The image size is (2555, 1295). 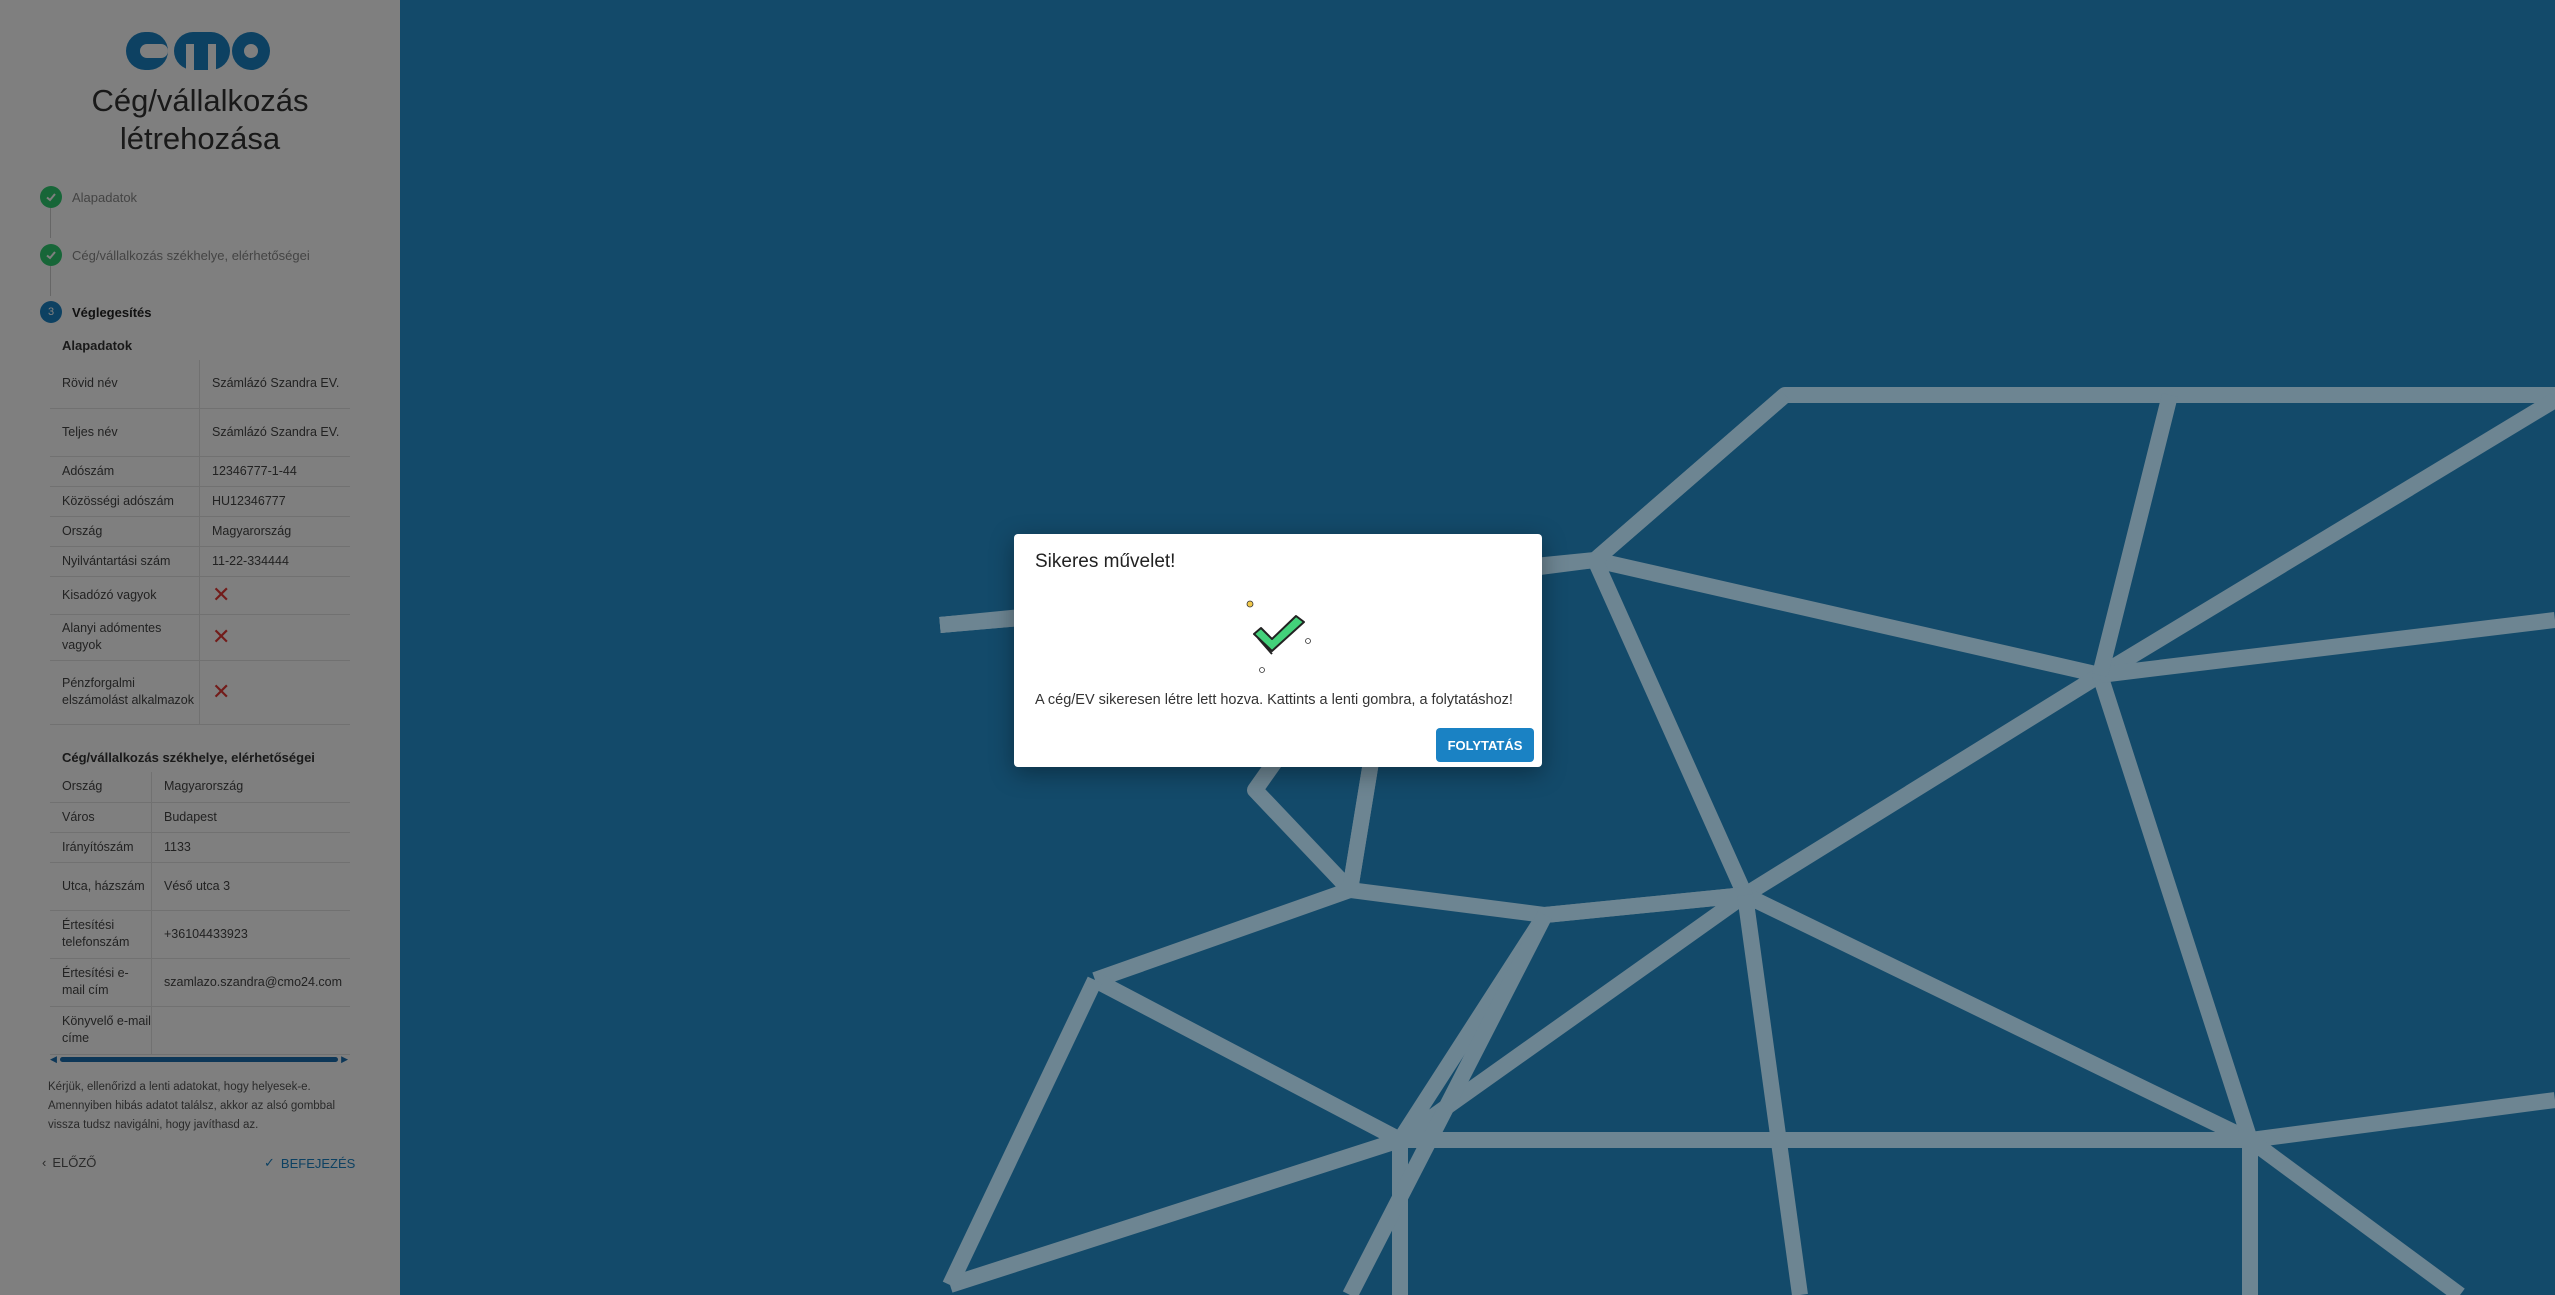 What do you see at coordinates (1485, 745) in the screenshot?
I see `continue-button: FOLYTATÁS` at bounding box center [1485, 745].